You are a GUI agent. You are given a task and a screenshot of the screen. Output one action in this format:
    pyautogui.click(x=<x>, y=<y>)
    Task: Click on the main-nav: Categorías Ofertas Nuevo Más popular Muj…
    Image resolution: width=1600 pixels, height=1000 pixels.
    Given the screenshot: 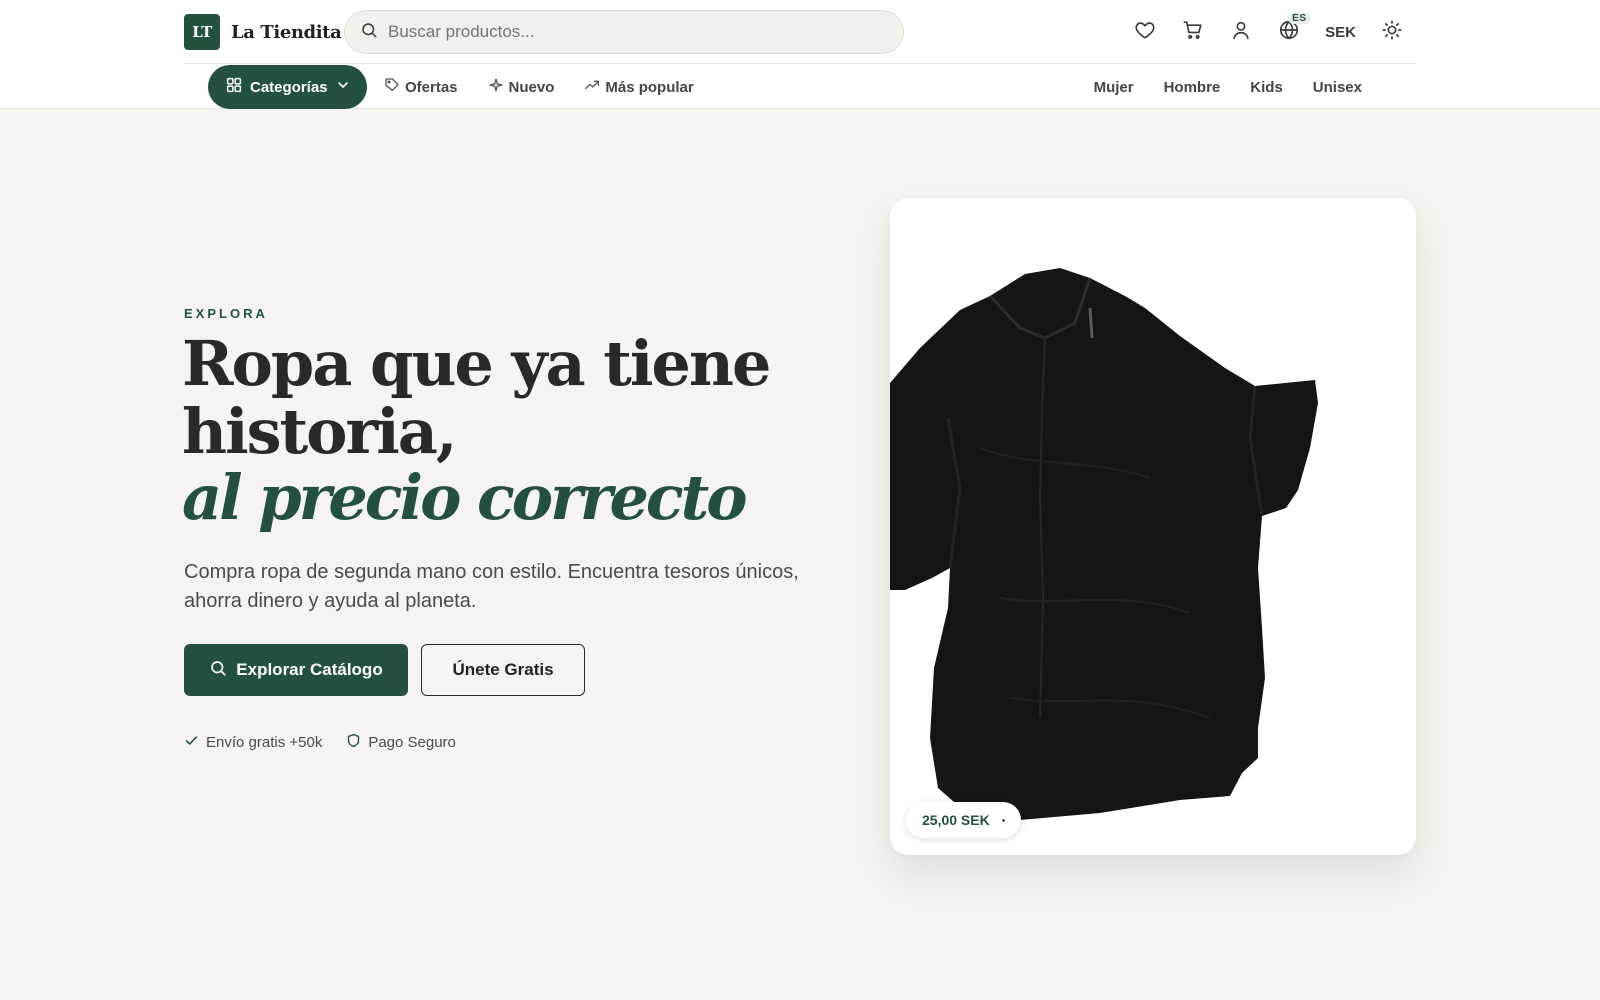 What is the action you would take?
    pyautogui.click(x=800, y=87)
    